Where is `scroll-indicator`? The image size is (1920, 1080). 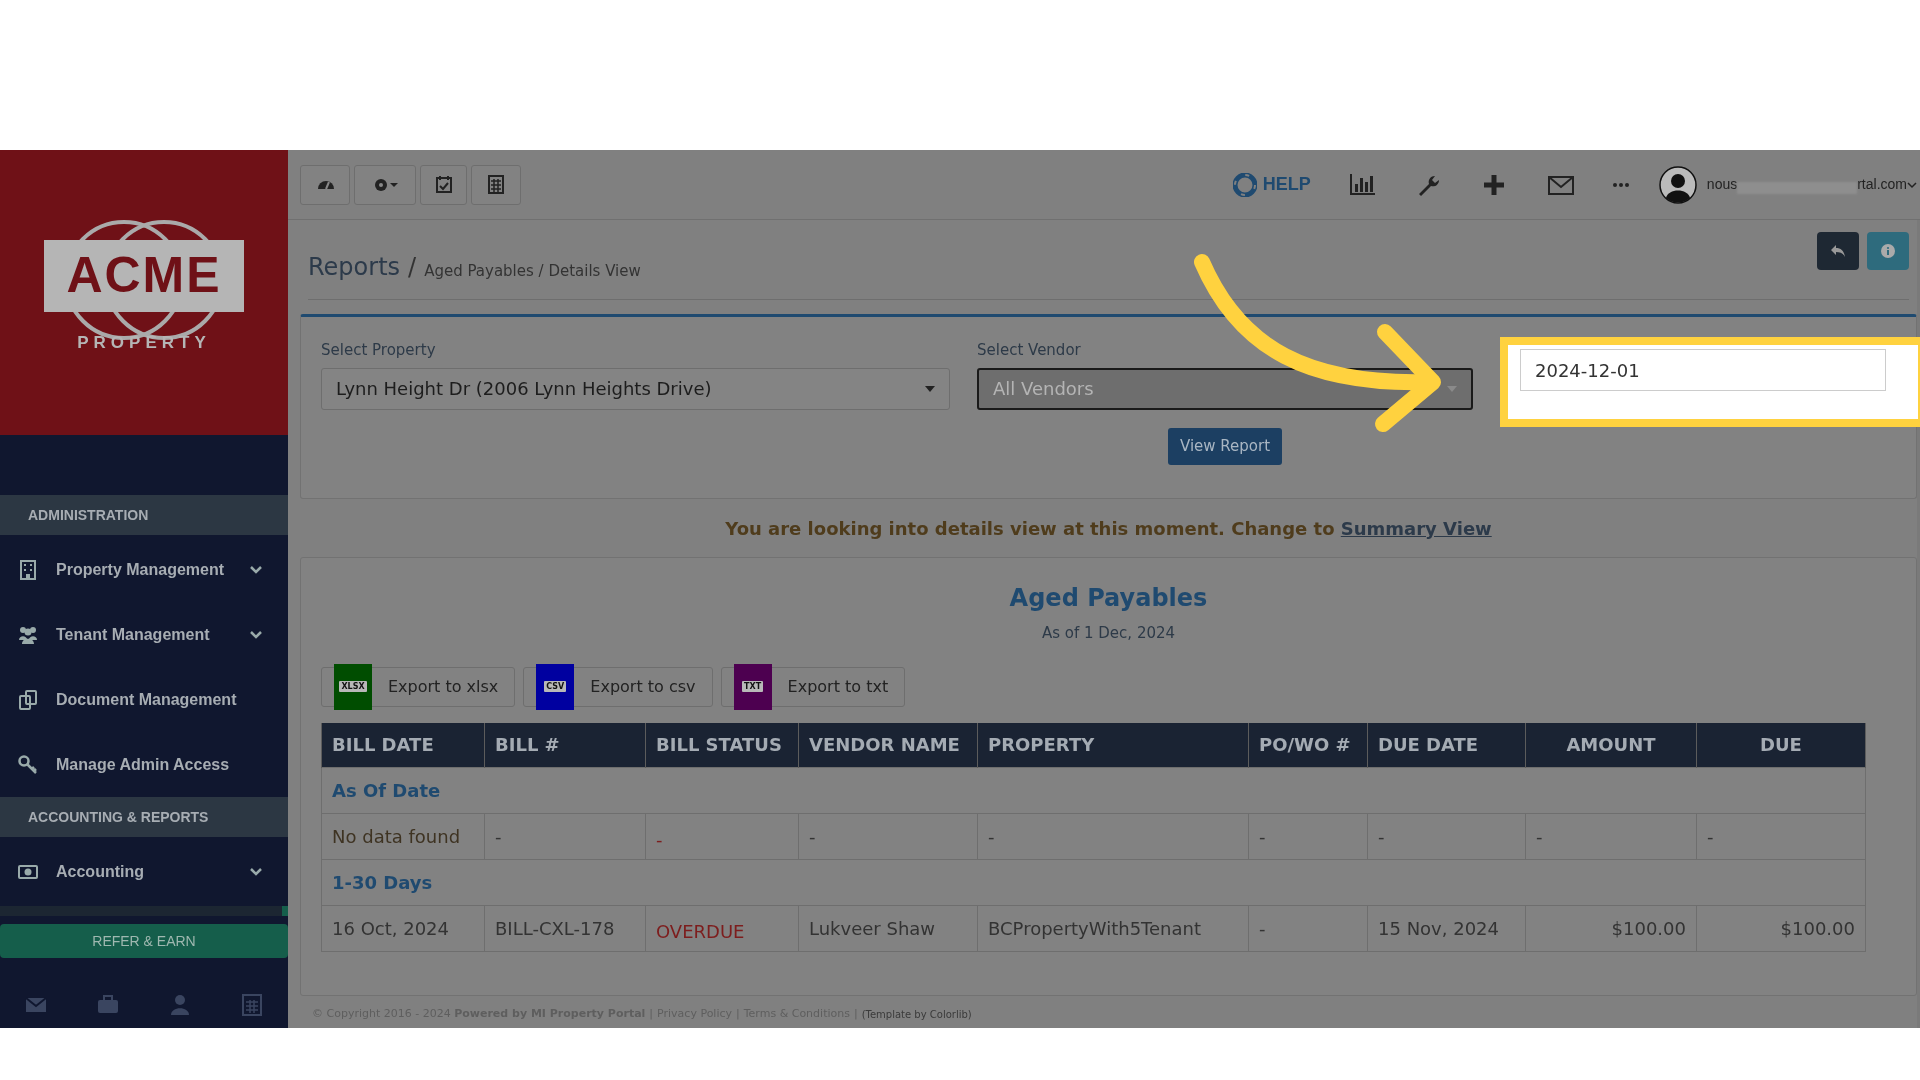
scroll-indicator is located at coordinates (285, 911).